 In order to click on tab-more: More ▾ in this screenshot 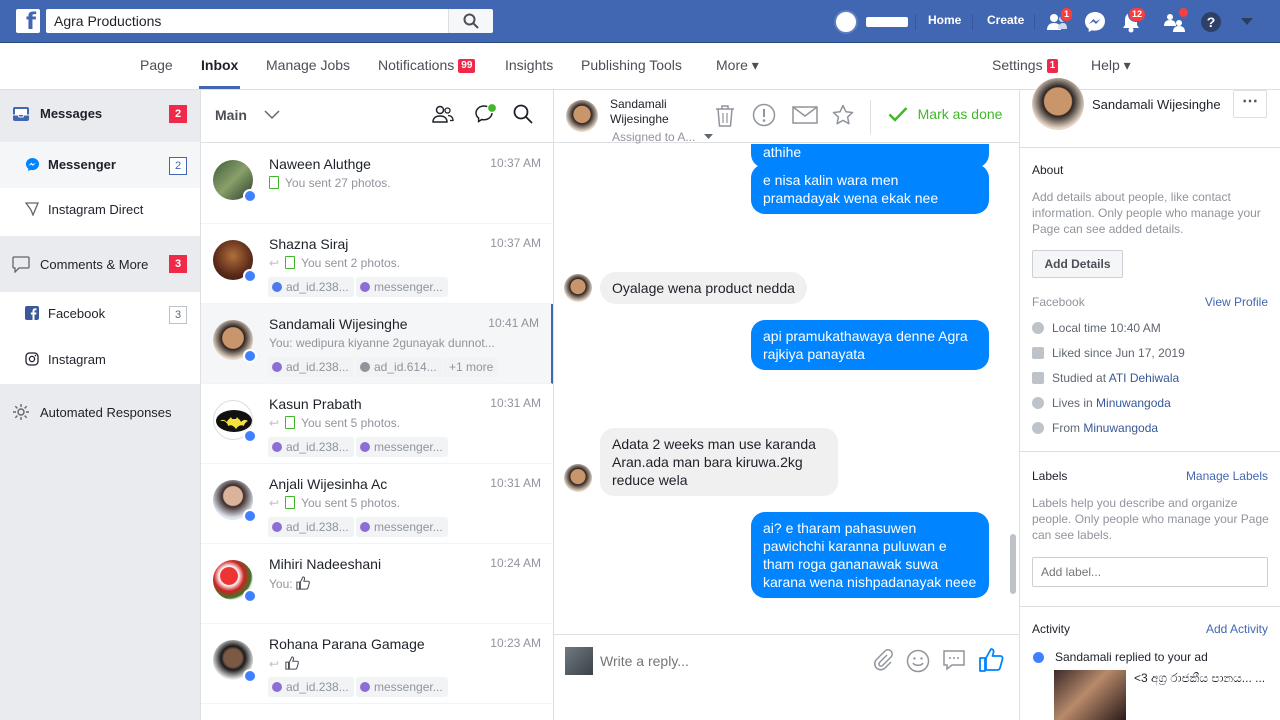, I will do `click(737, 65)`.